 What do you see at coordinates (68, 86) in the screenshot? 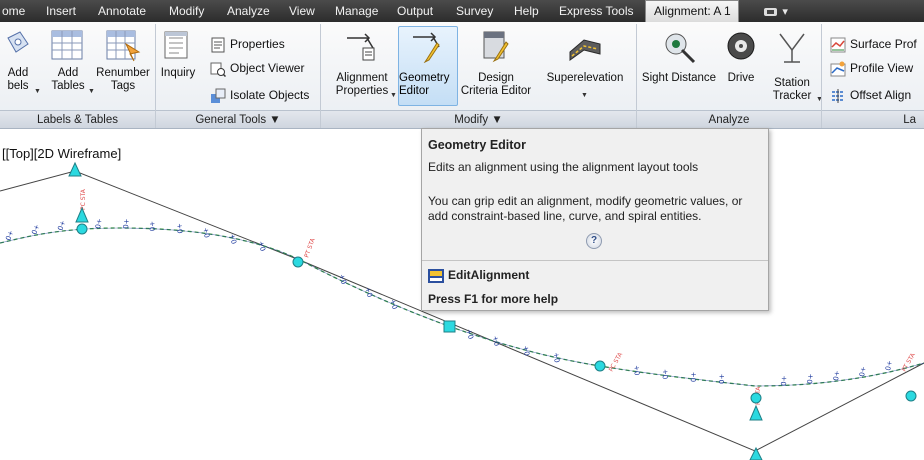
I see `add-tables-label-2: Tables` at bounding box center [68, 86].